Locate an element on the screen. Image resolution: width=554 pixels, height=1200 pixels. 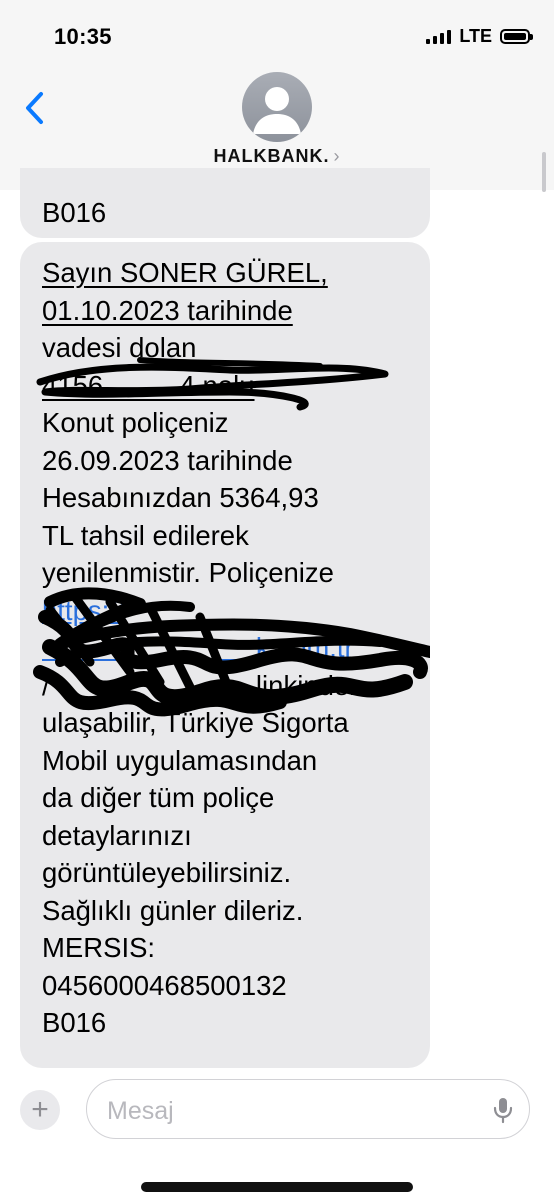
microphone-icon is located at coordinates (503, 1110).